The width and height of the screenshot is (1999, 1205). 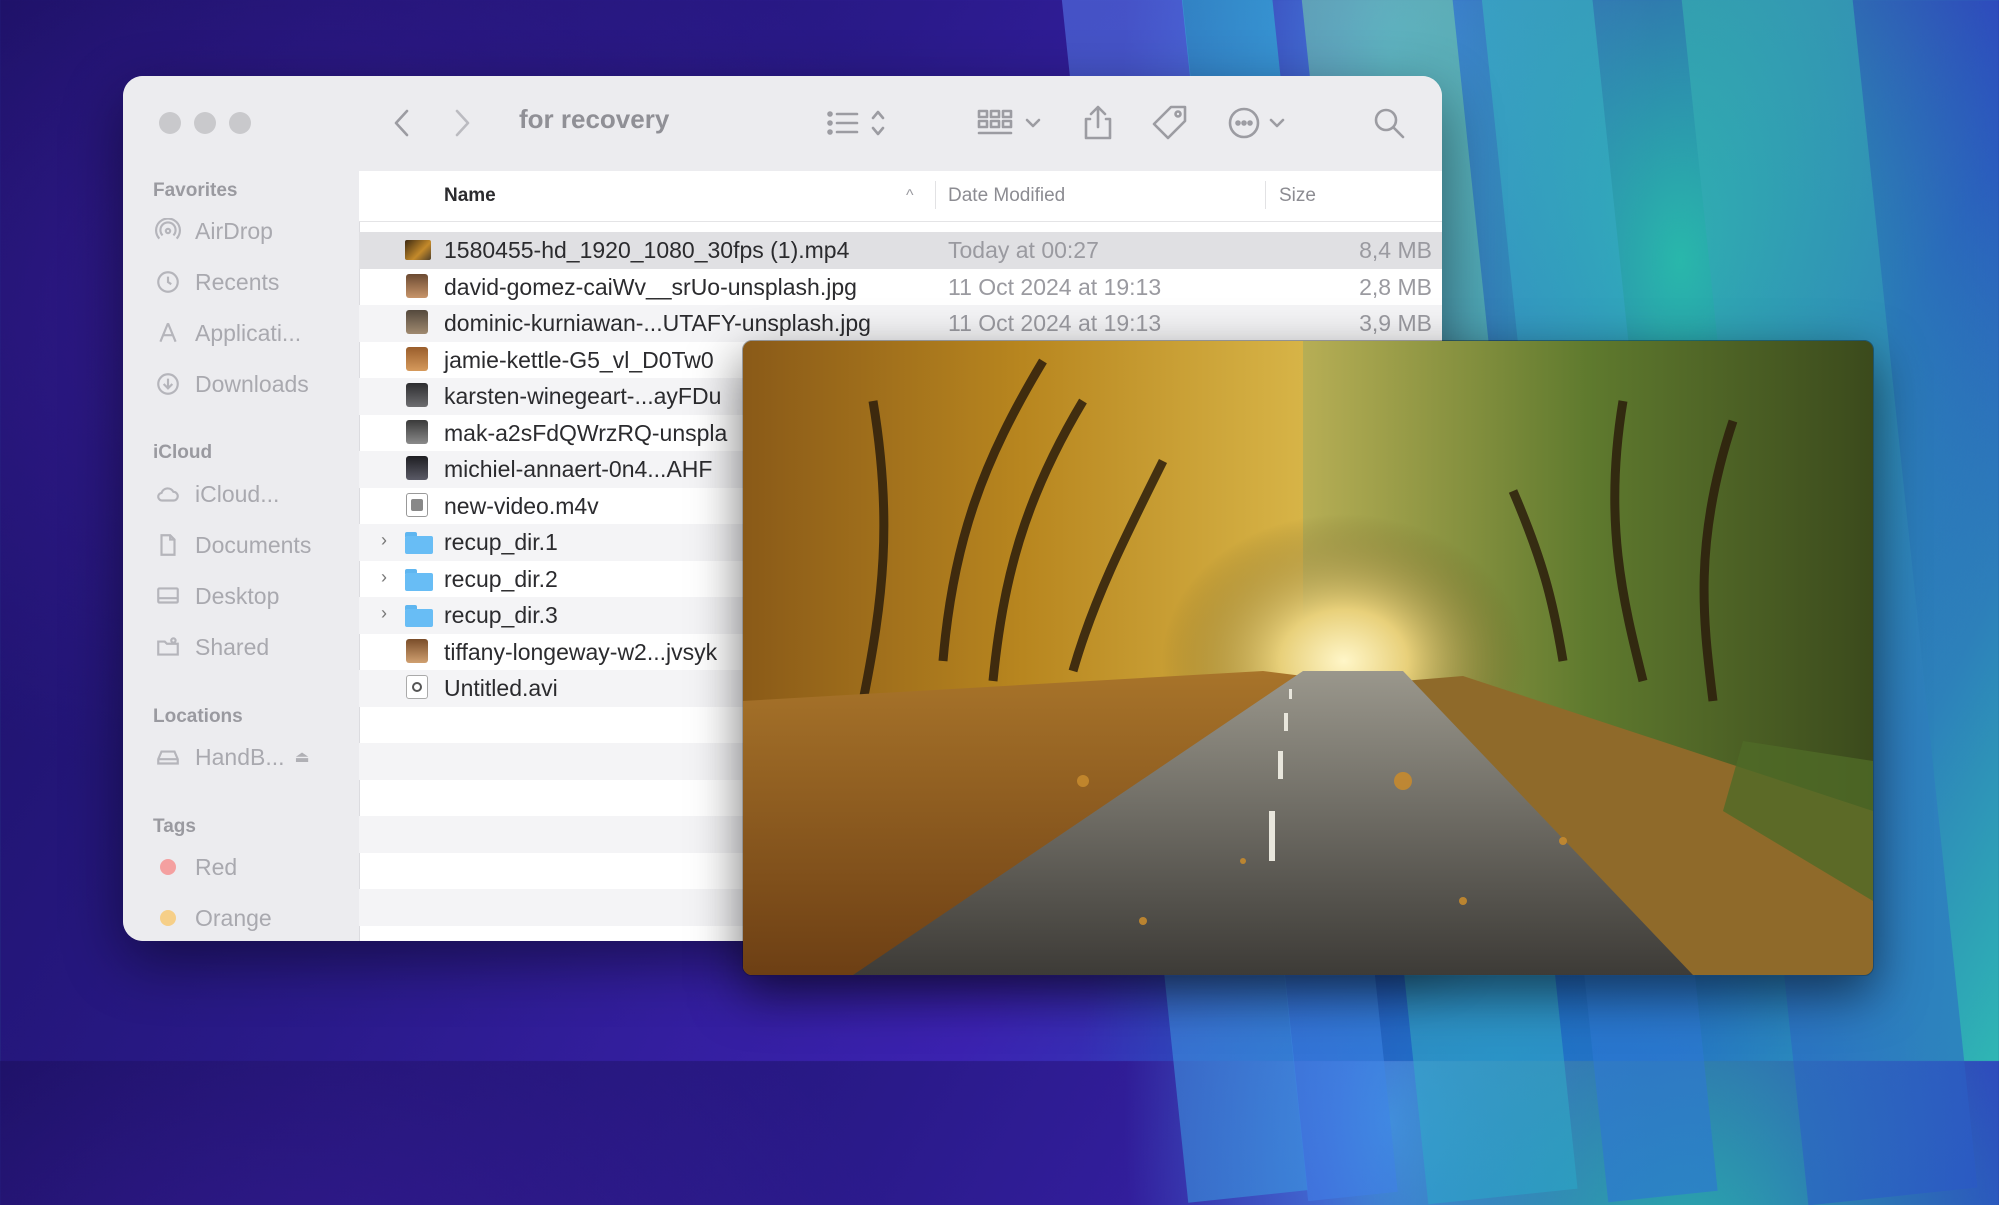 What do you see at coordinates (1297, 196) in the screenshot?
I see `size-column-header: Size` at bounding box center [1297, 196].